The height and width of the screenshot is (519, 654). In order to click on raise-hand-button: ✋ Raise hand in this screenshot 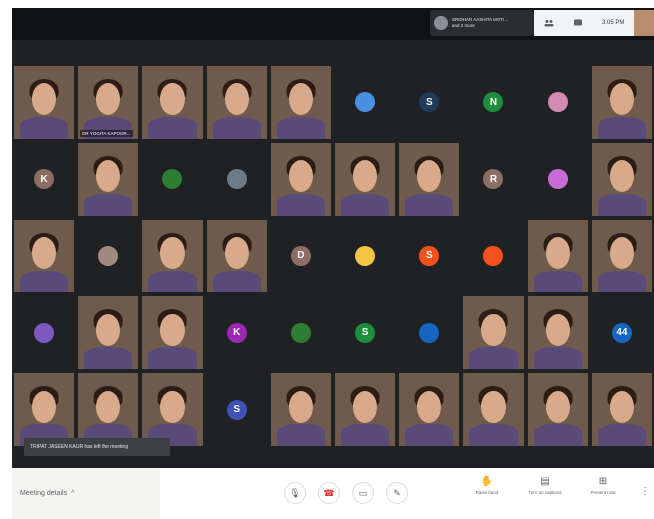, I will do `click(487, 485)`.